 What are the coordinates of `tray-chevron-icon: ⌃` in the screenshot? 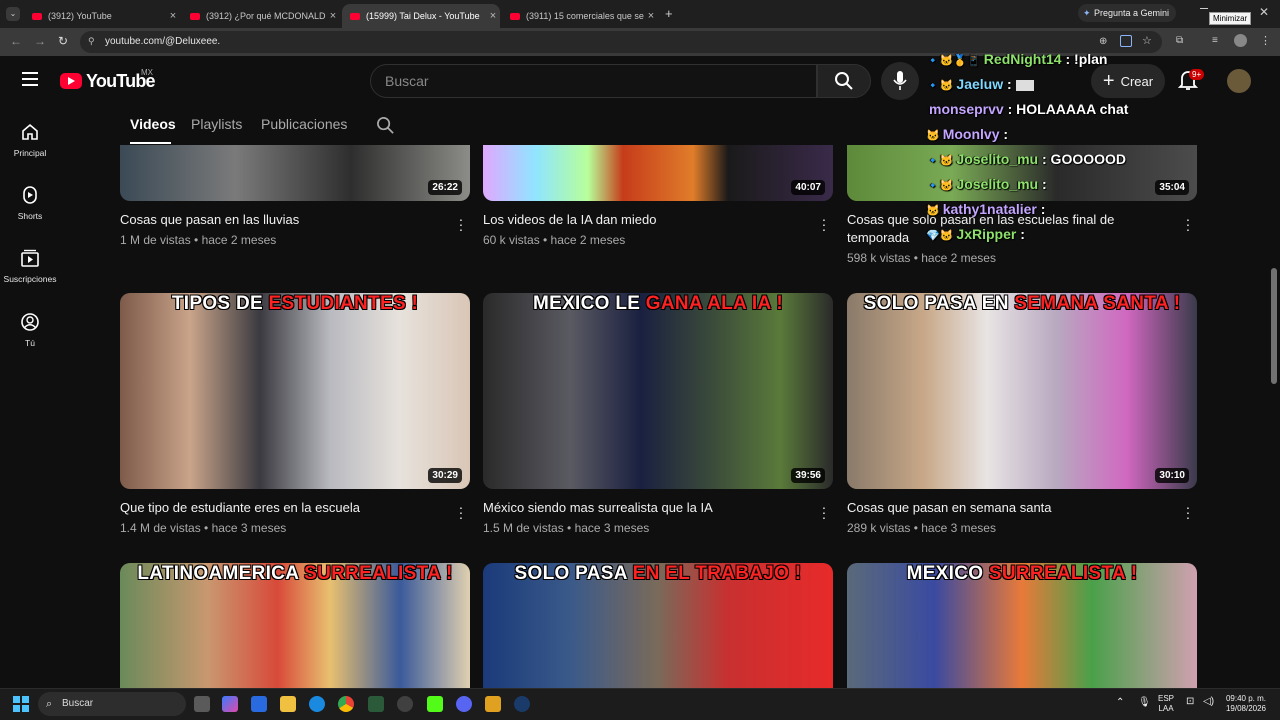 It's located at (1120, 703).